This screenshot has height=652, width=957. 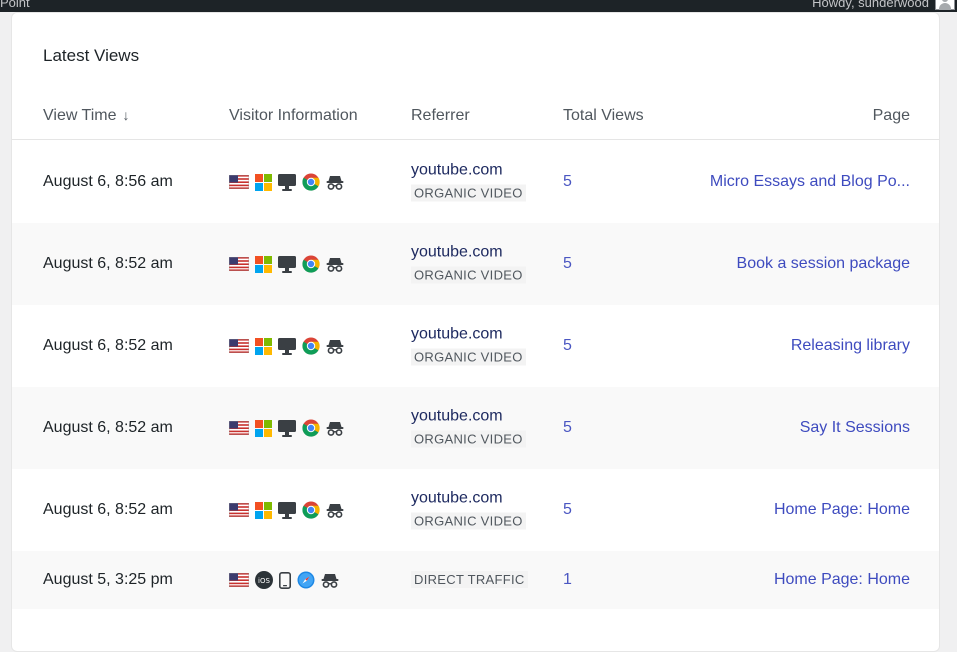 What do you see at coordinates (603, 115) in the screenshot?
I see `total-views-column-header: Total Views` at bounding box center [603, 115].